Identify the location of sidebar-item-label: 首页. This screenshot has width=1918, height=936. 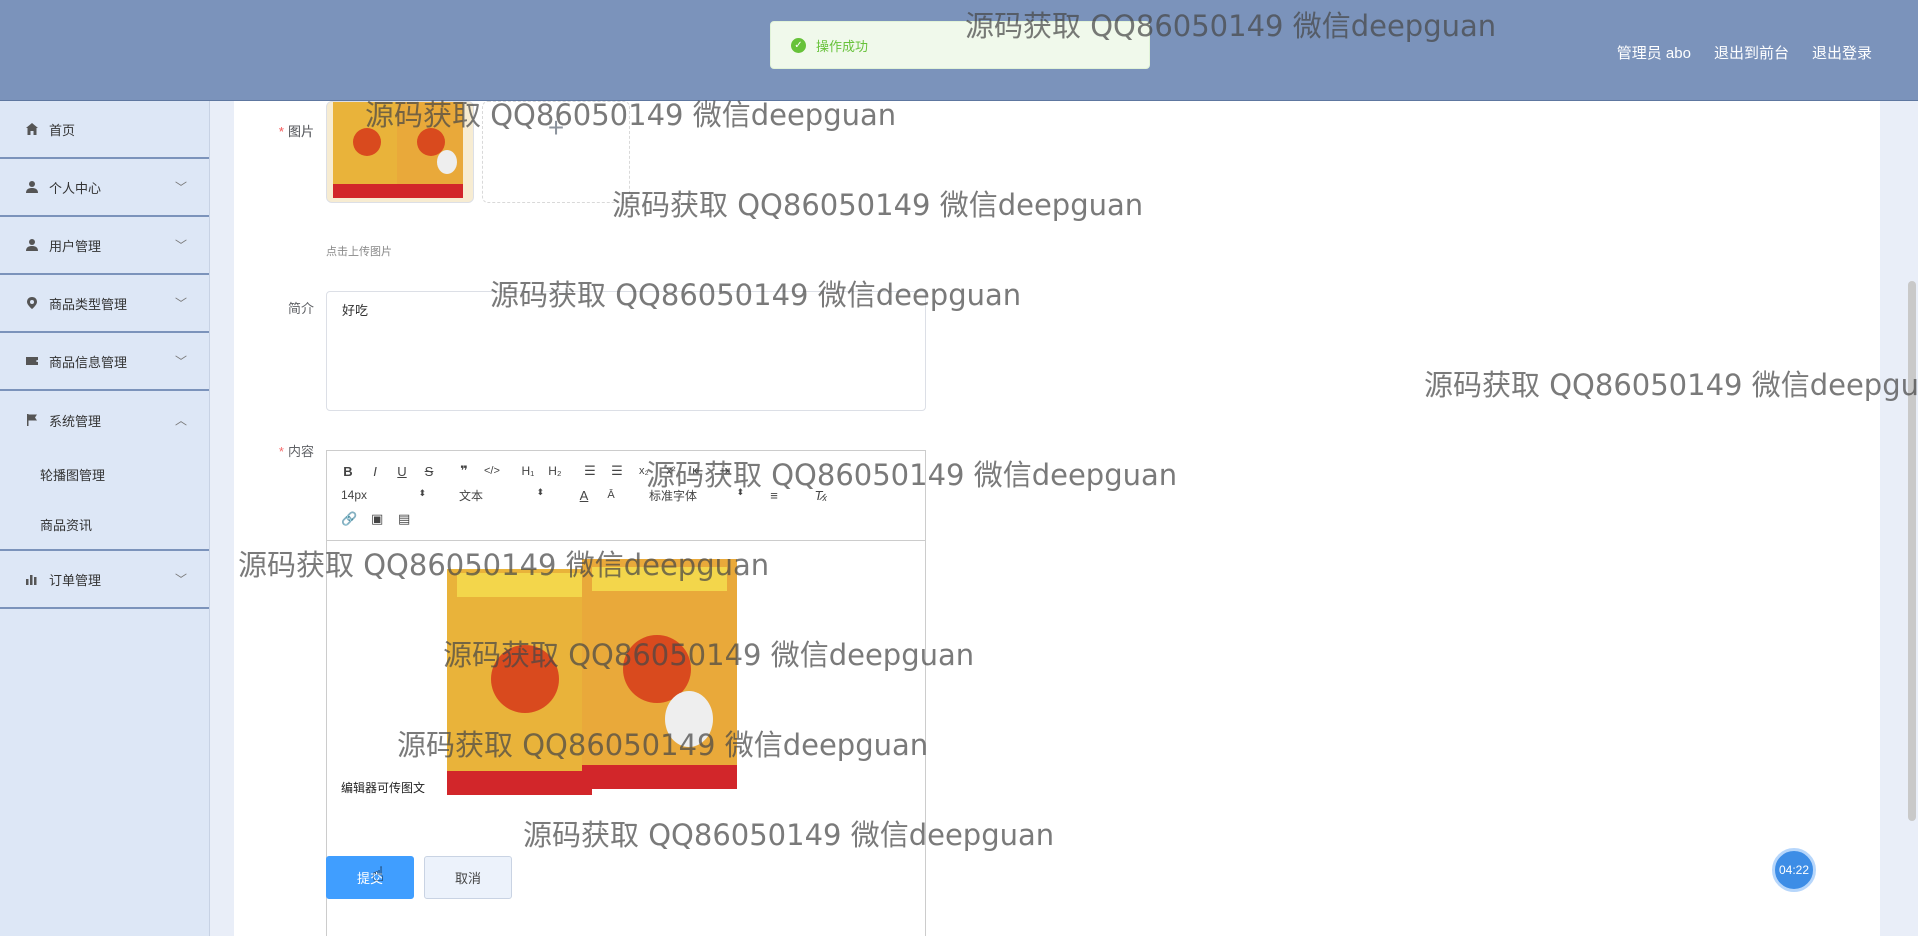
(62, 130).